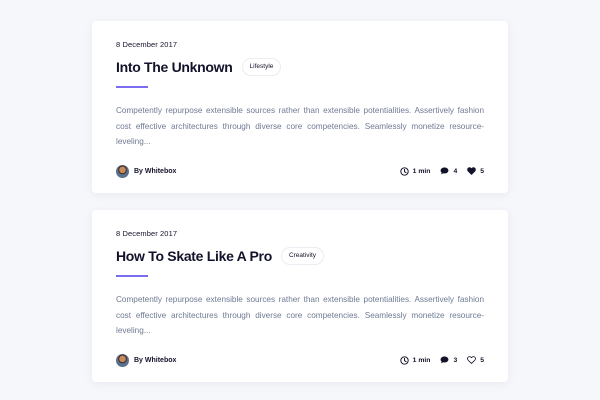 This screenshot has width=600, height=400. Describe the element at coordinates (302, 256) in the screenshot. I see `category-tag: Creativity` at that location.